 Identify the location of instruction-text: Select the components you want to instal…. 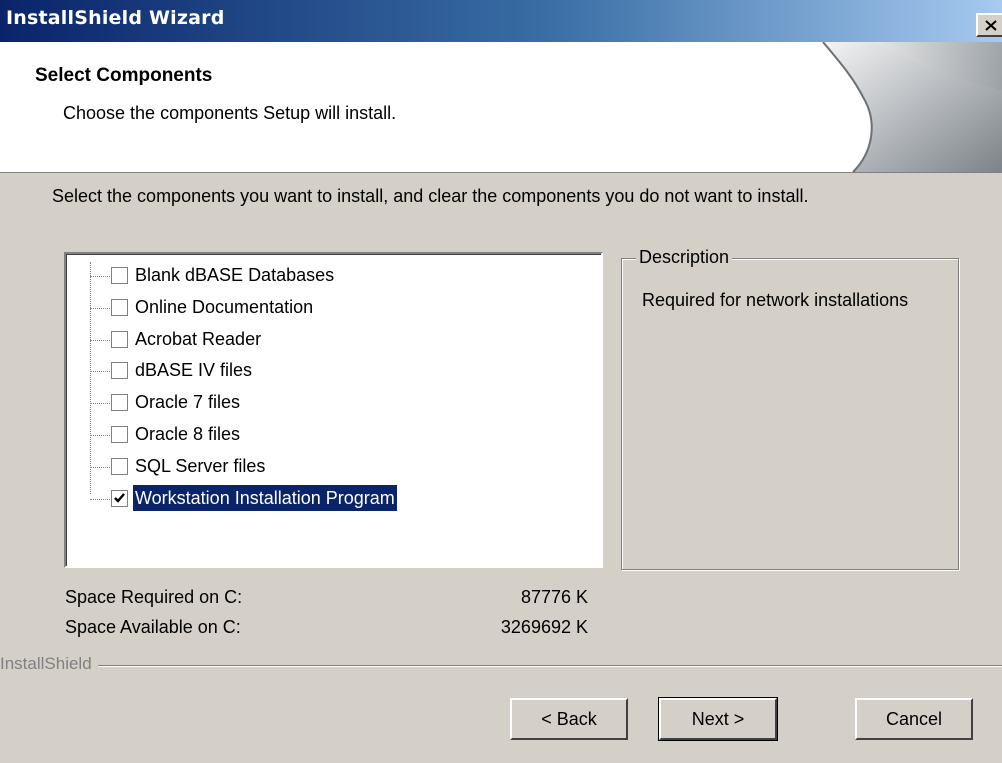
(430, 196).